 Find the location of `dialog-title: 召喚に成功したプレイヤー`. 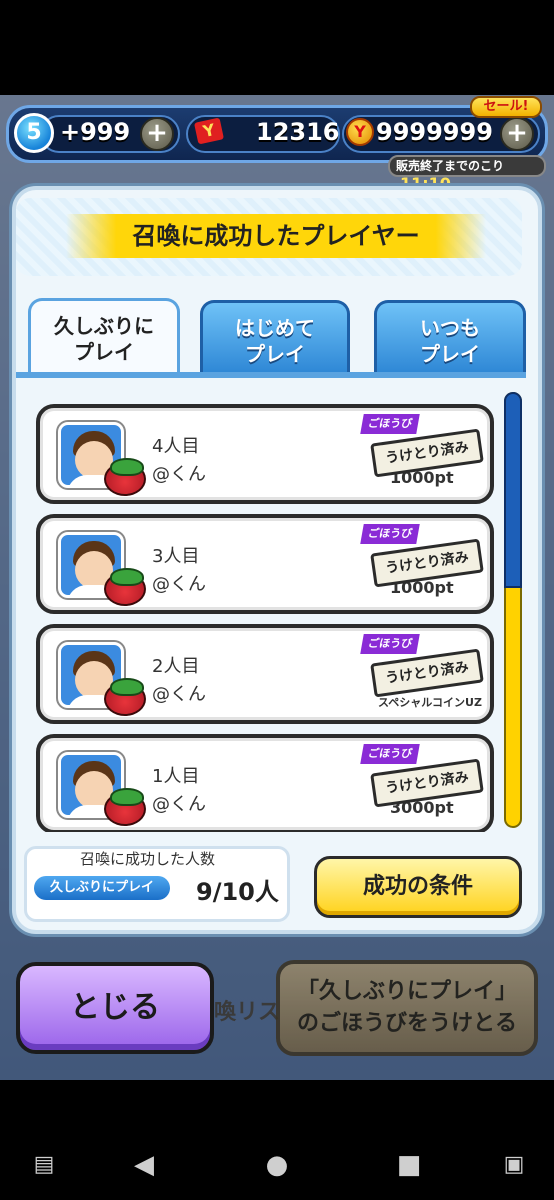

dialog-title: 召喚に成功したプレイヤー is located at coordinates (276, 236).